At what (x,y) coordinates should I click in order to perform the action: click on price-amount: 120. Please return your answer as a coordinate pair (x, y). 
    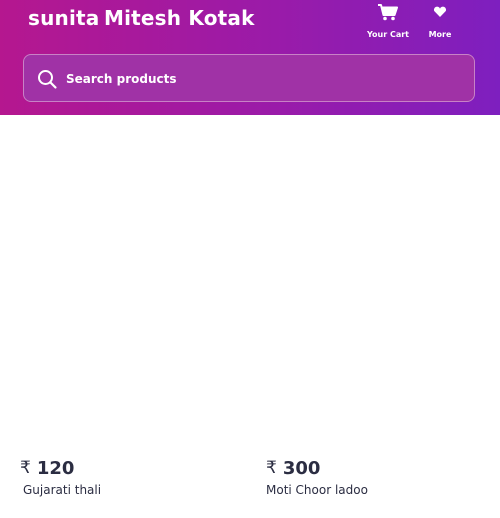
    Looking at the image, I should click on (55, 468).